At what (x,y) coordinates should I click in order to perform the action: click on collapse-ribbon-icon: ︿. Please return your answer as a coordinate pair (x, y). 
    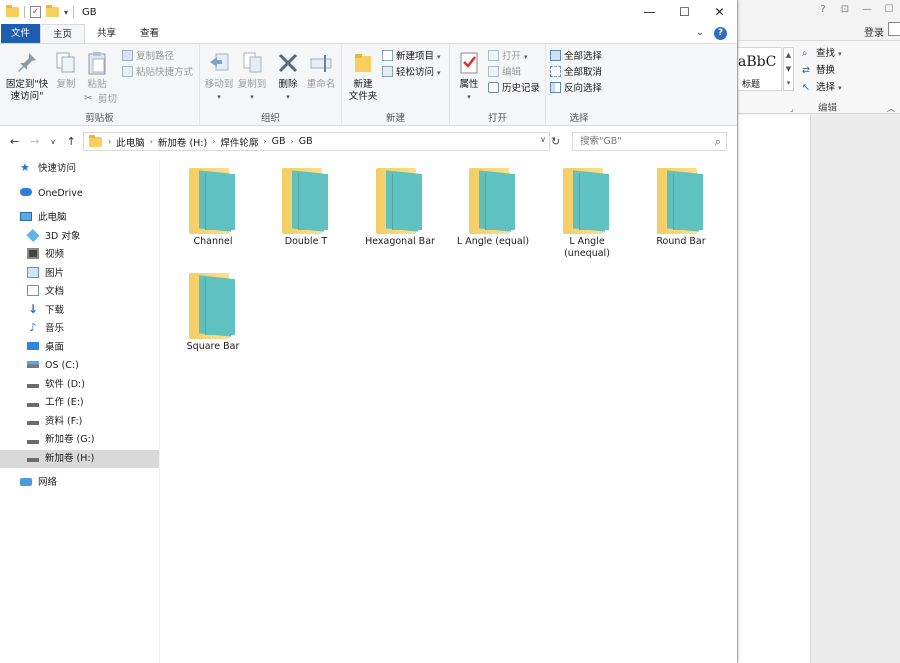
    Looking at the image, I should click on (891, 108).